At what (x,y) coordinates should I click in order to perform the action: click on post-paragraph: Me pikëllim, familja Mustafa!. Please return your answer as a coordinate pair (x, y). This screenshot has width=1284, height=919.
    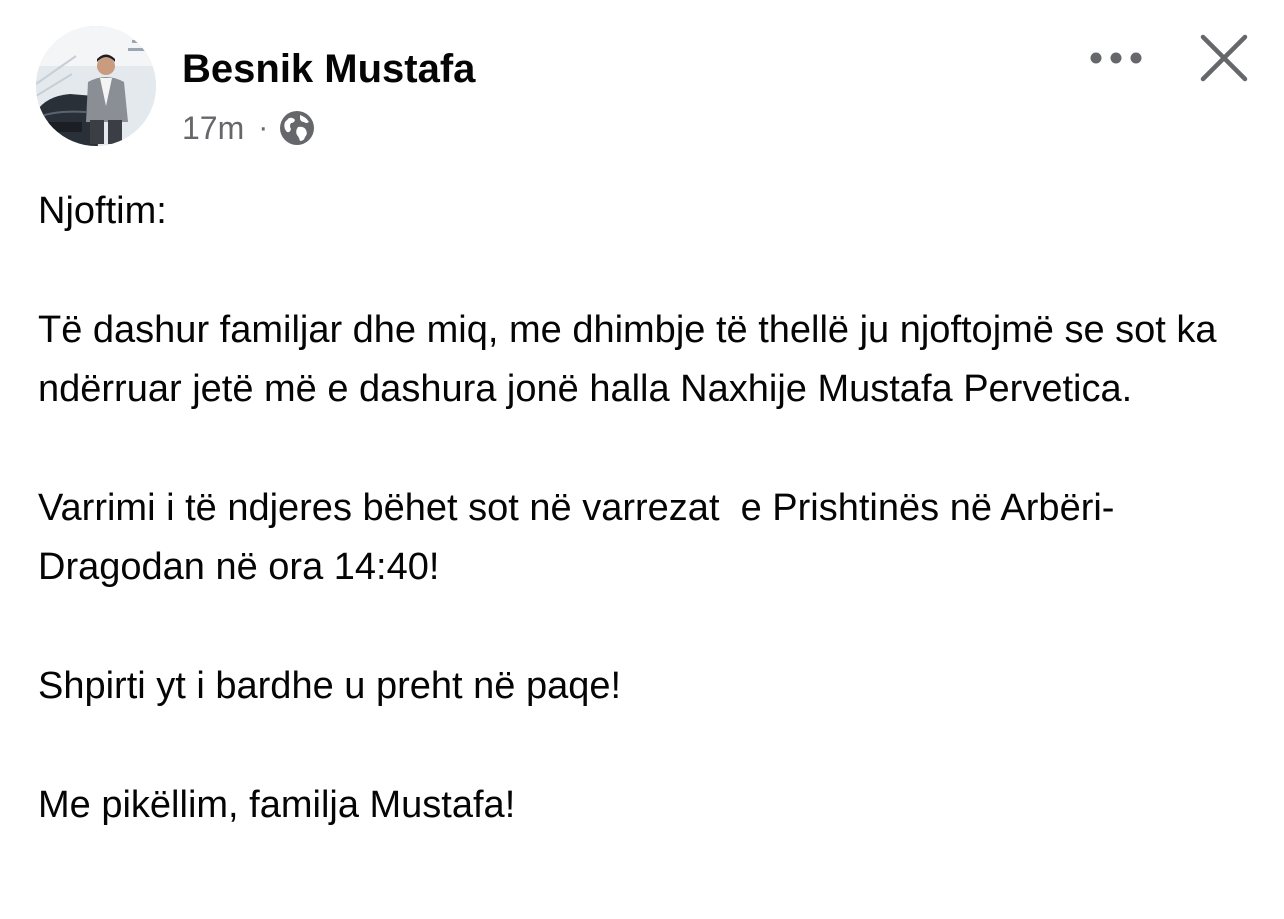
    Looking at the image, I should click on (277, 805).